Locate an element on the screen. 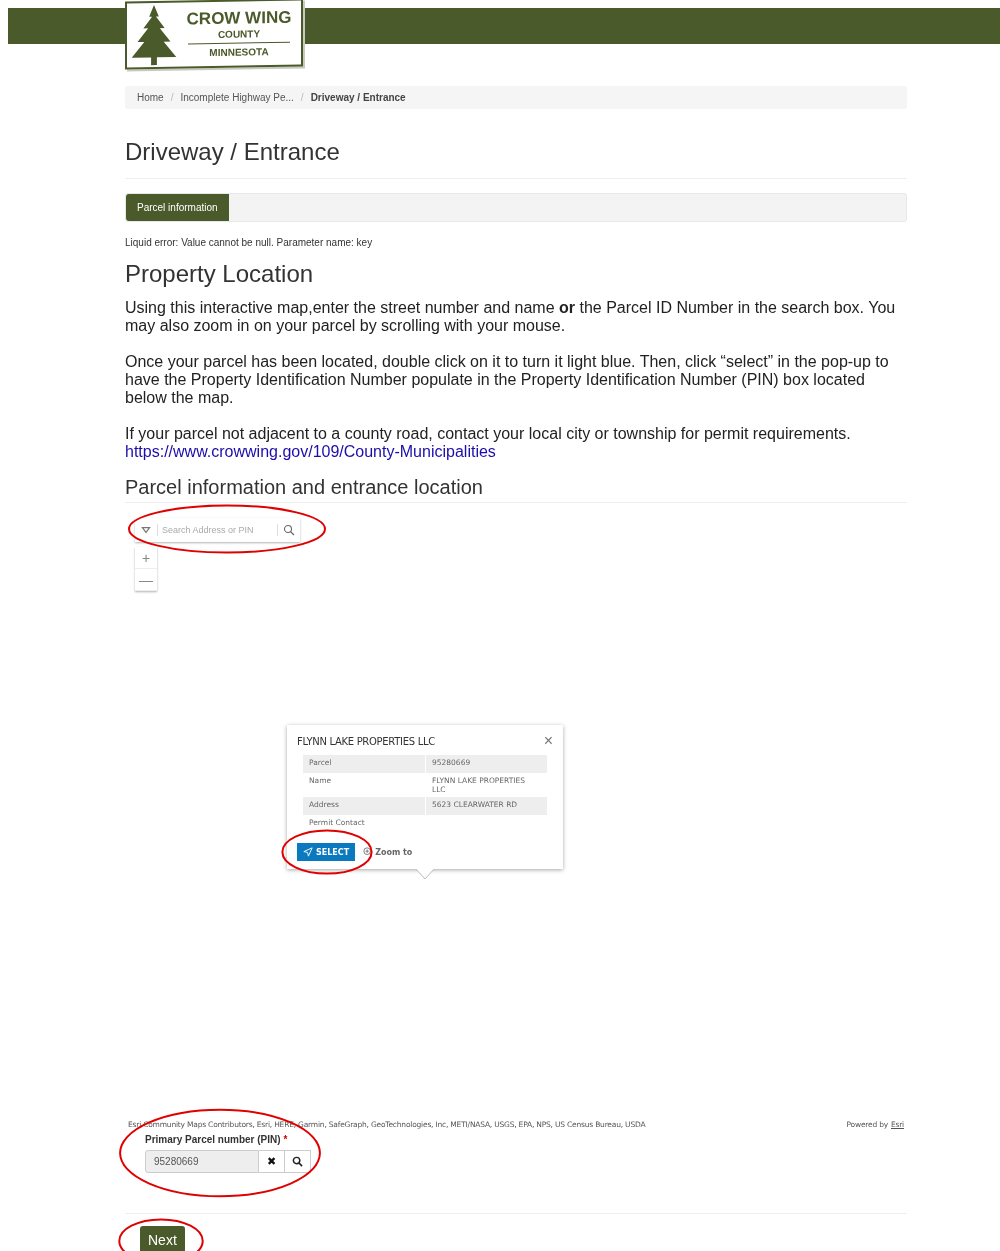 Image resolution: width=1000 pixels, height=1251 pixels. paragraph: If your parcel not adjacent to a county road, contact your local city or township for permit requirements. is located at coordinates (488, 434).